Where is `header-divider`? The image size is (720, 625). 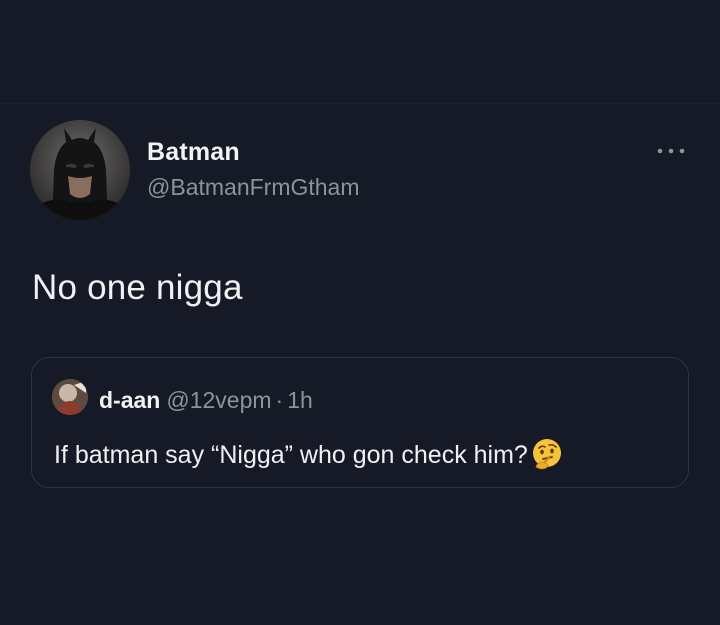
header-divider is located at coordinates (360, 103).